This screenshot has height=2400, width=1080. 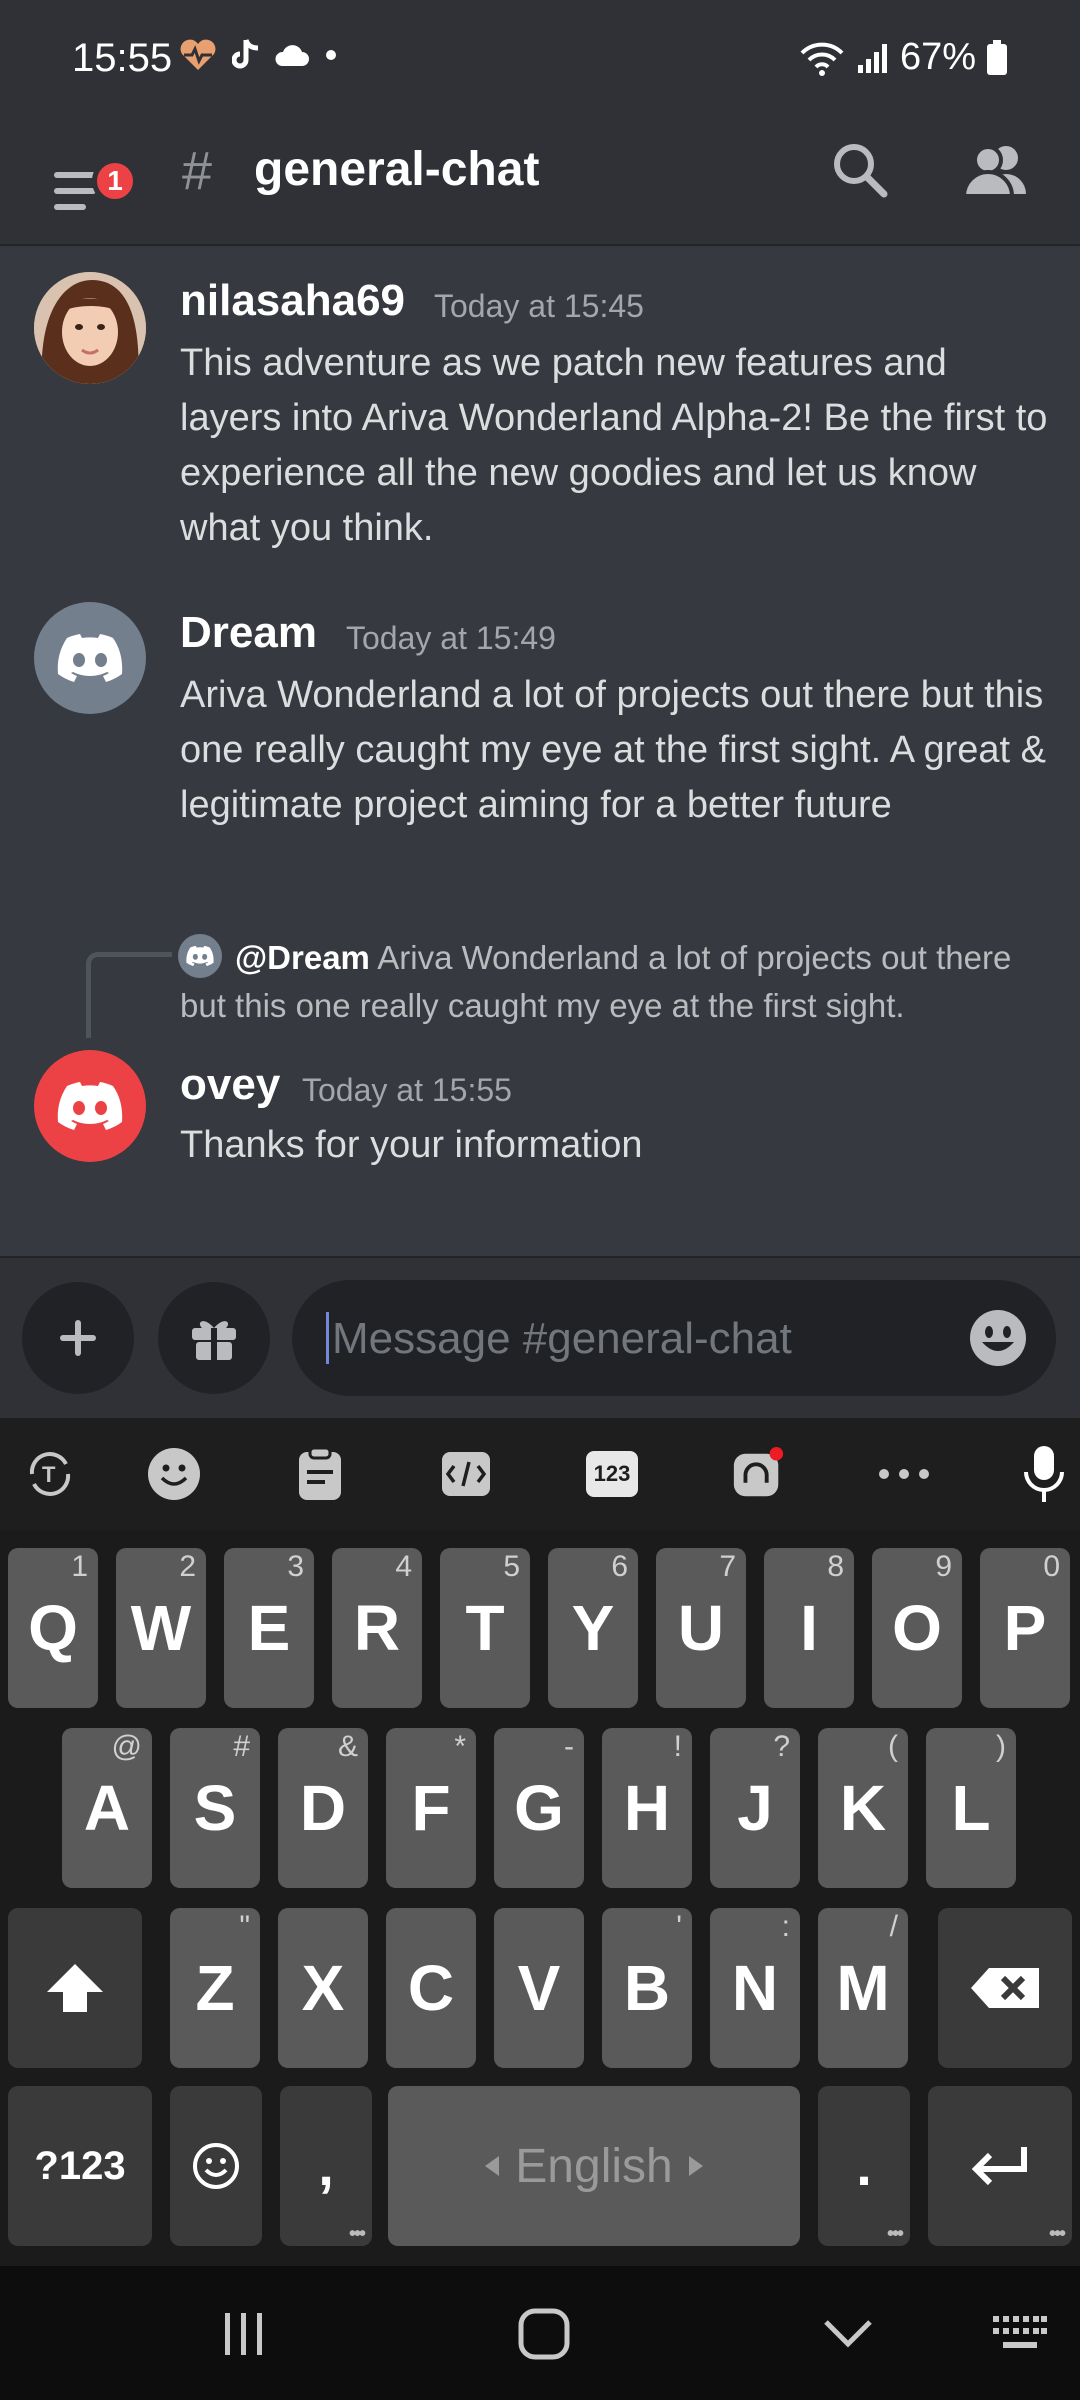 What do you see at coordinates (396, 169) in the screenshot?
I see `channel-title: general-chat` at bounding box center [396, 169].